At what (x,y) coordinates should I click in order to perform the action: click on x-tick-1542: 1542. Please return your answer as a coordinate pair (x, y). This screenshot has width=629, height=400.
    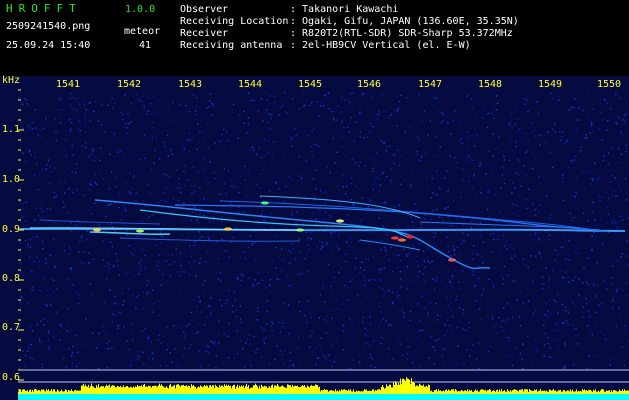
    Looking at the image, I should click on (129, 84).